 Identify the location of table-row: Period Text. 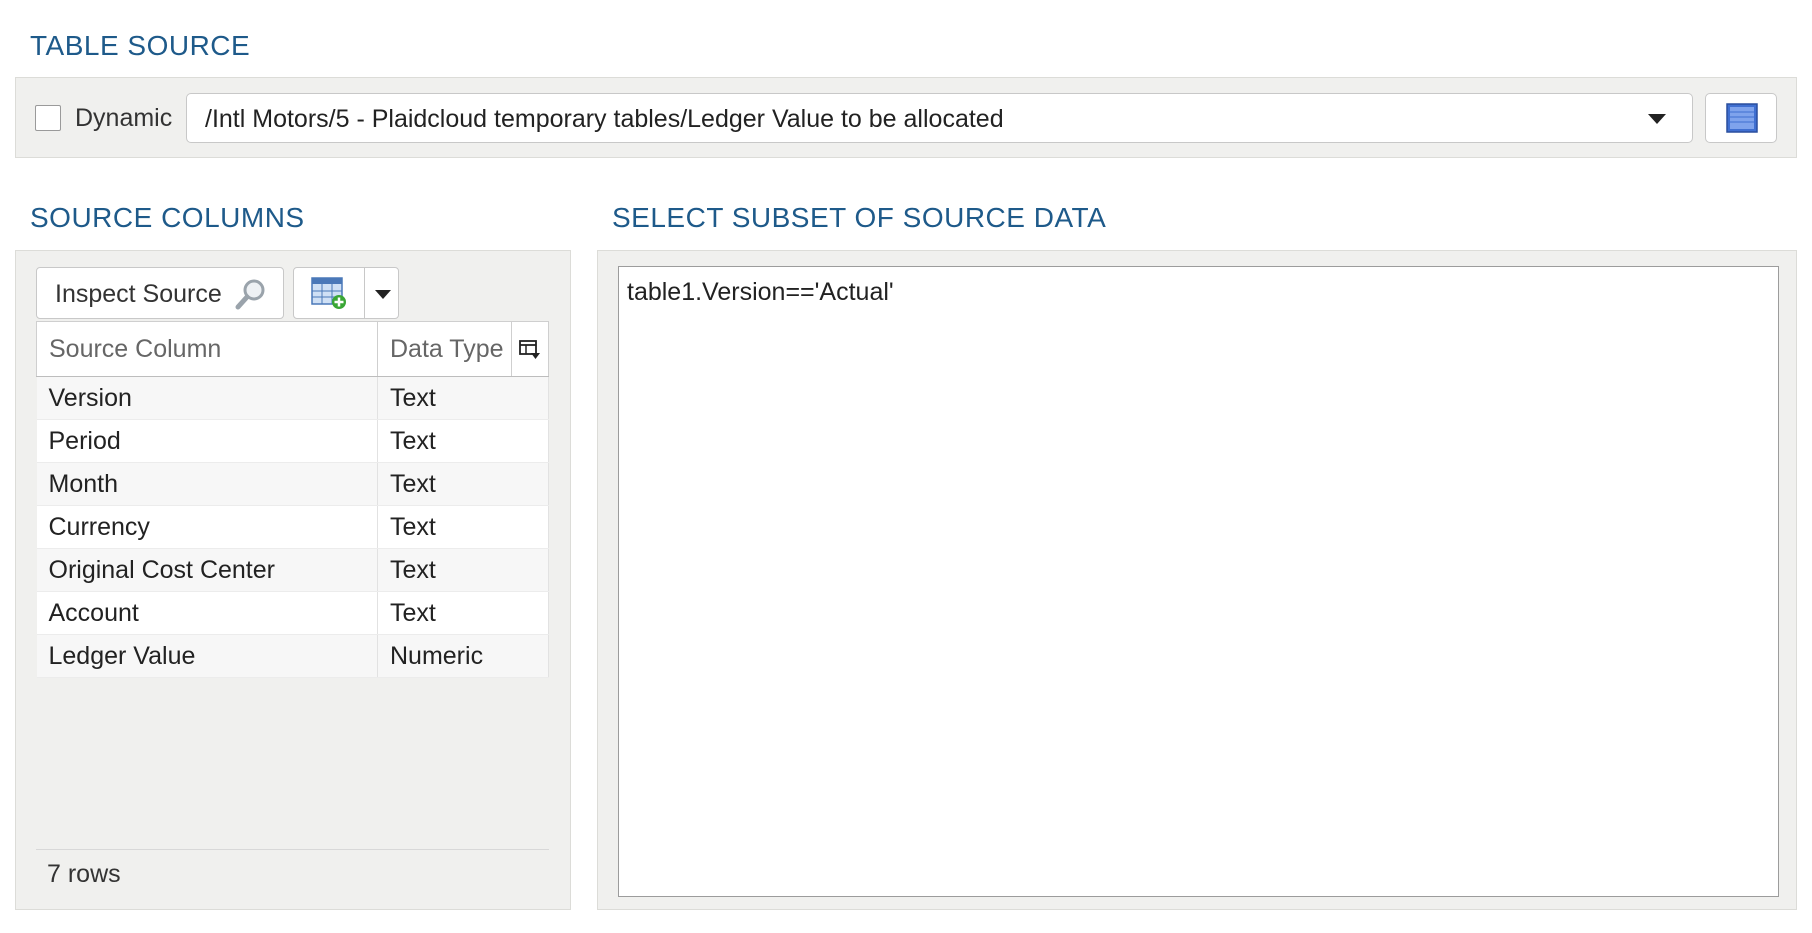
(292, 441).